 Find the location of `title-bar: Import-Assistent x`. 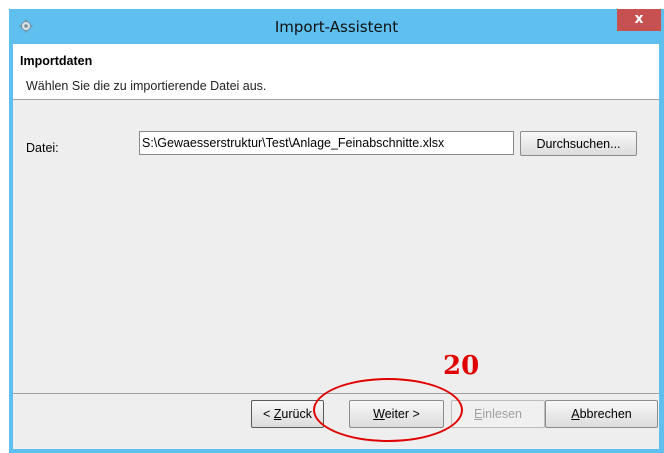

title-bar: Import-Assistent x is located at coordinates (336, 26).